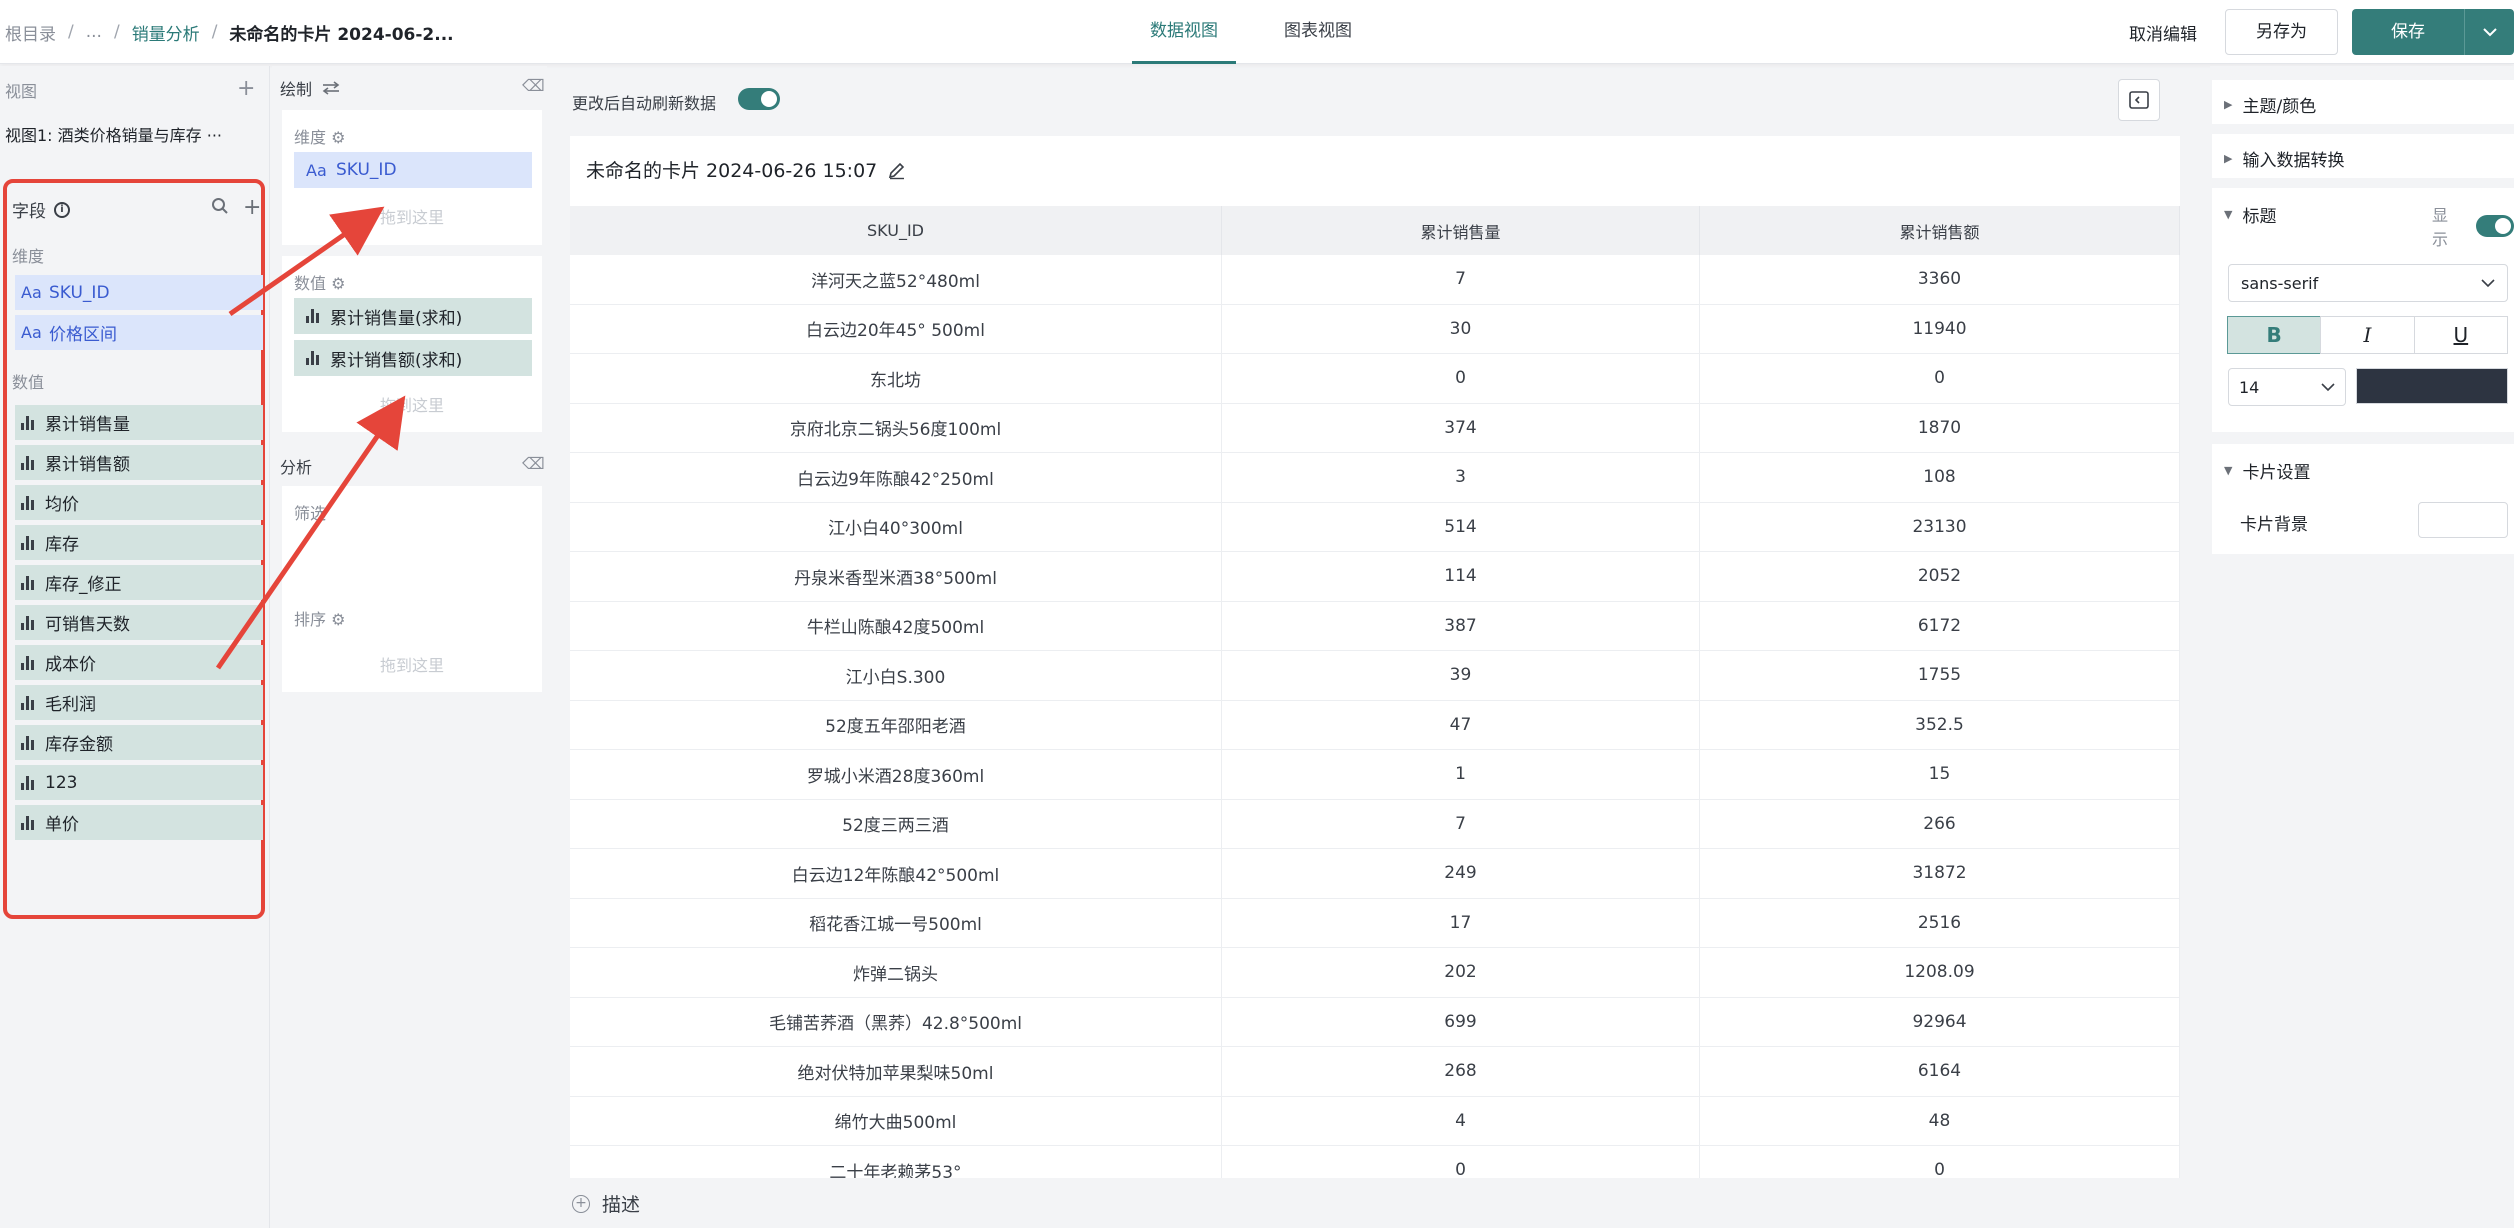  I want to click on dimension-slot-label: 维度 ⚙, so click(320, 137).